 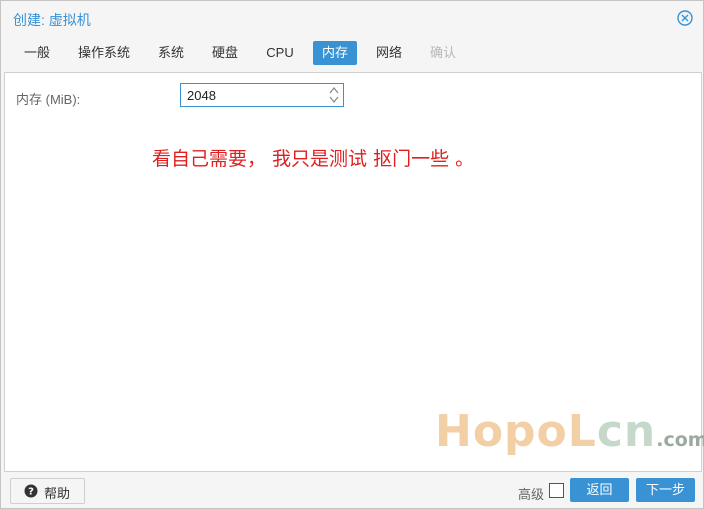 What do you see at coordinates (48, 99) in the screenshot?
I see `memory-label: 内存 (MiB):` at bounding box center [48, 99].